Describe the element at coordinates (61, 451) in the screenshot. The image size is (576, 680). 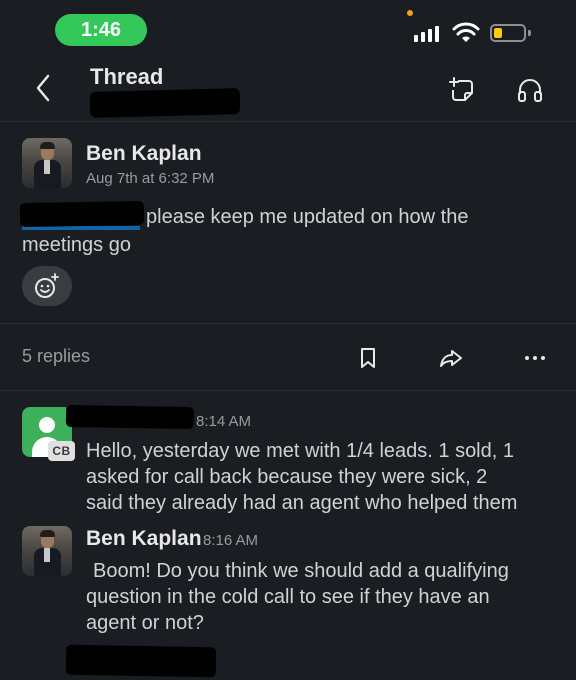
I see `user-initials-badge: CB` at that location.